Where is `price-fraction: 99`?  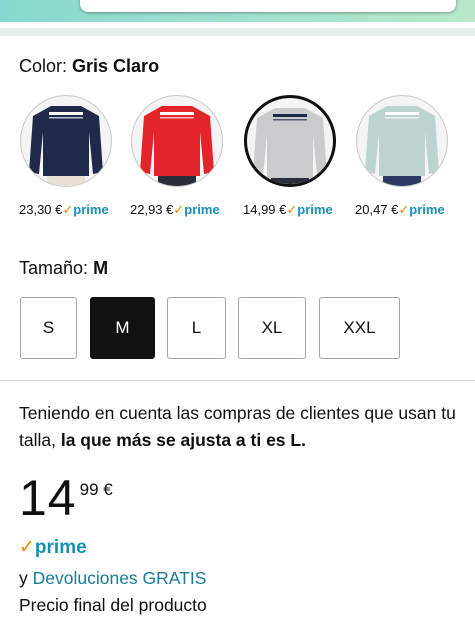
price-fraction: 99 is located at coordinates (89, 489).